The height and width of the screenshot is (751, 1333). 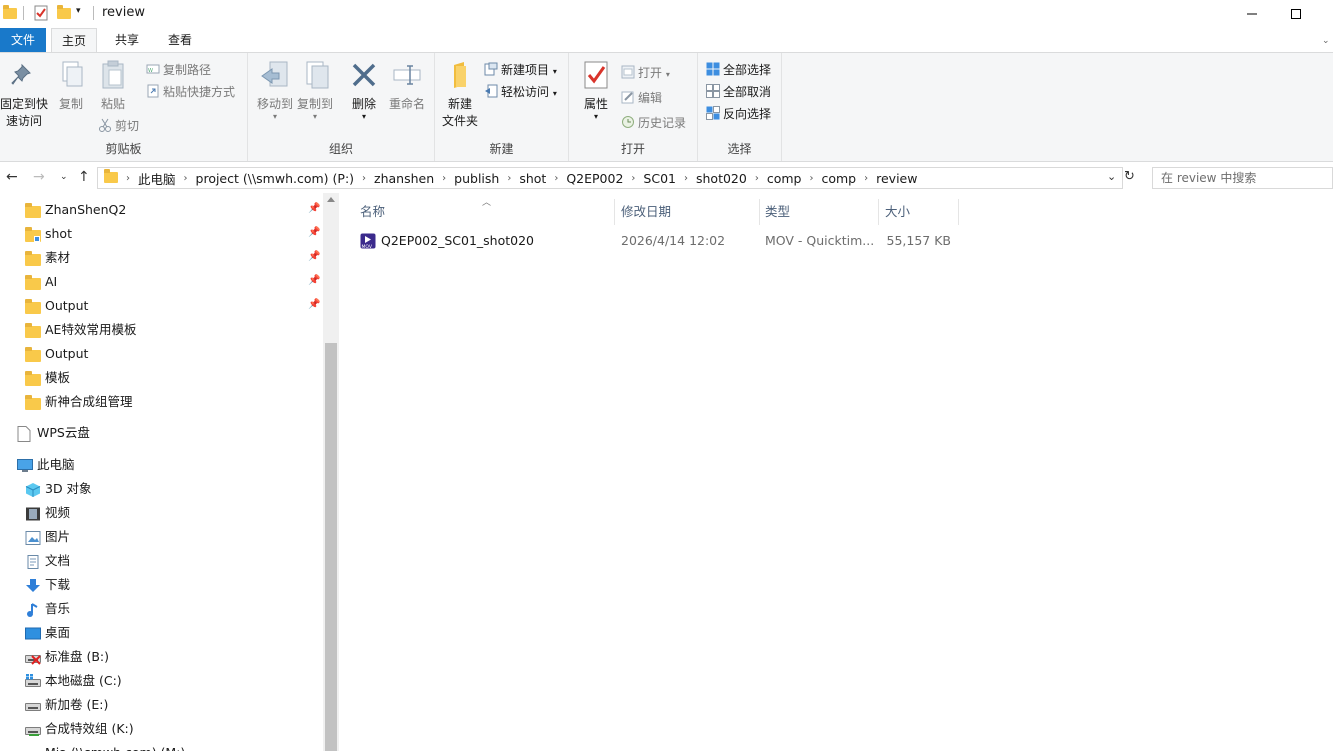 What do you see at coordinates (23, 40) in the screenshot?
I see `tab-file: 文件` at bounding box center [23, 40].